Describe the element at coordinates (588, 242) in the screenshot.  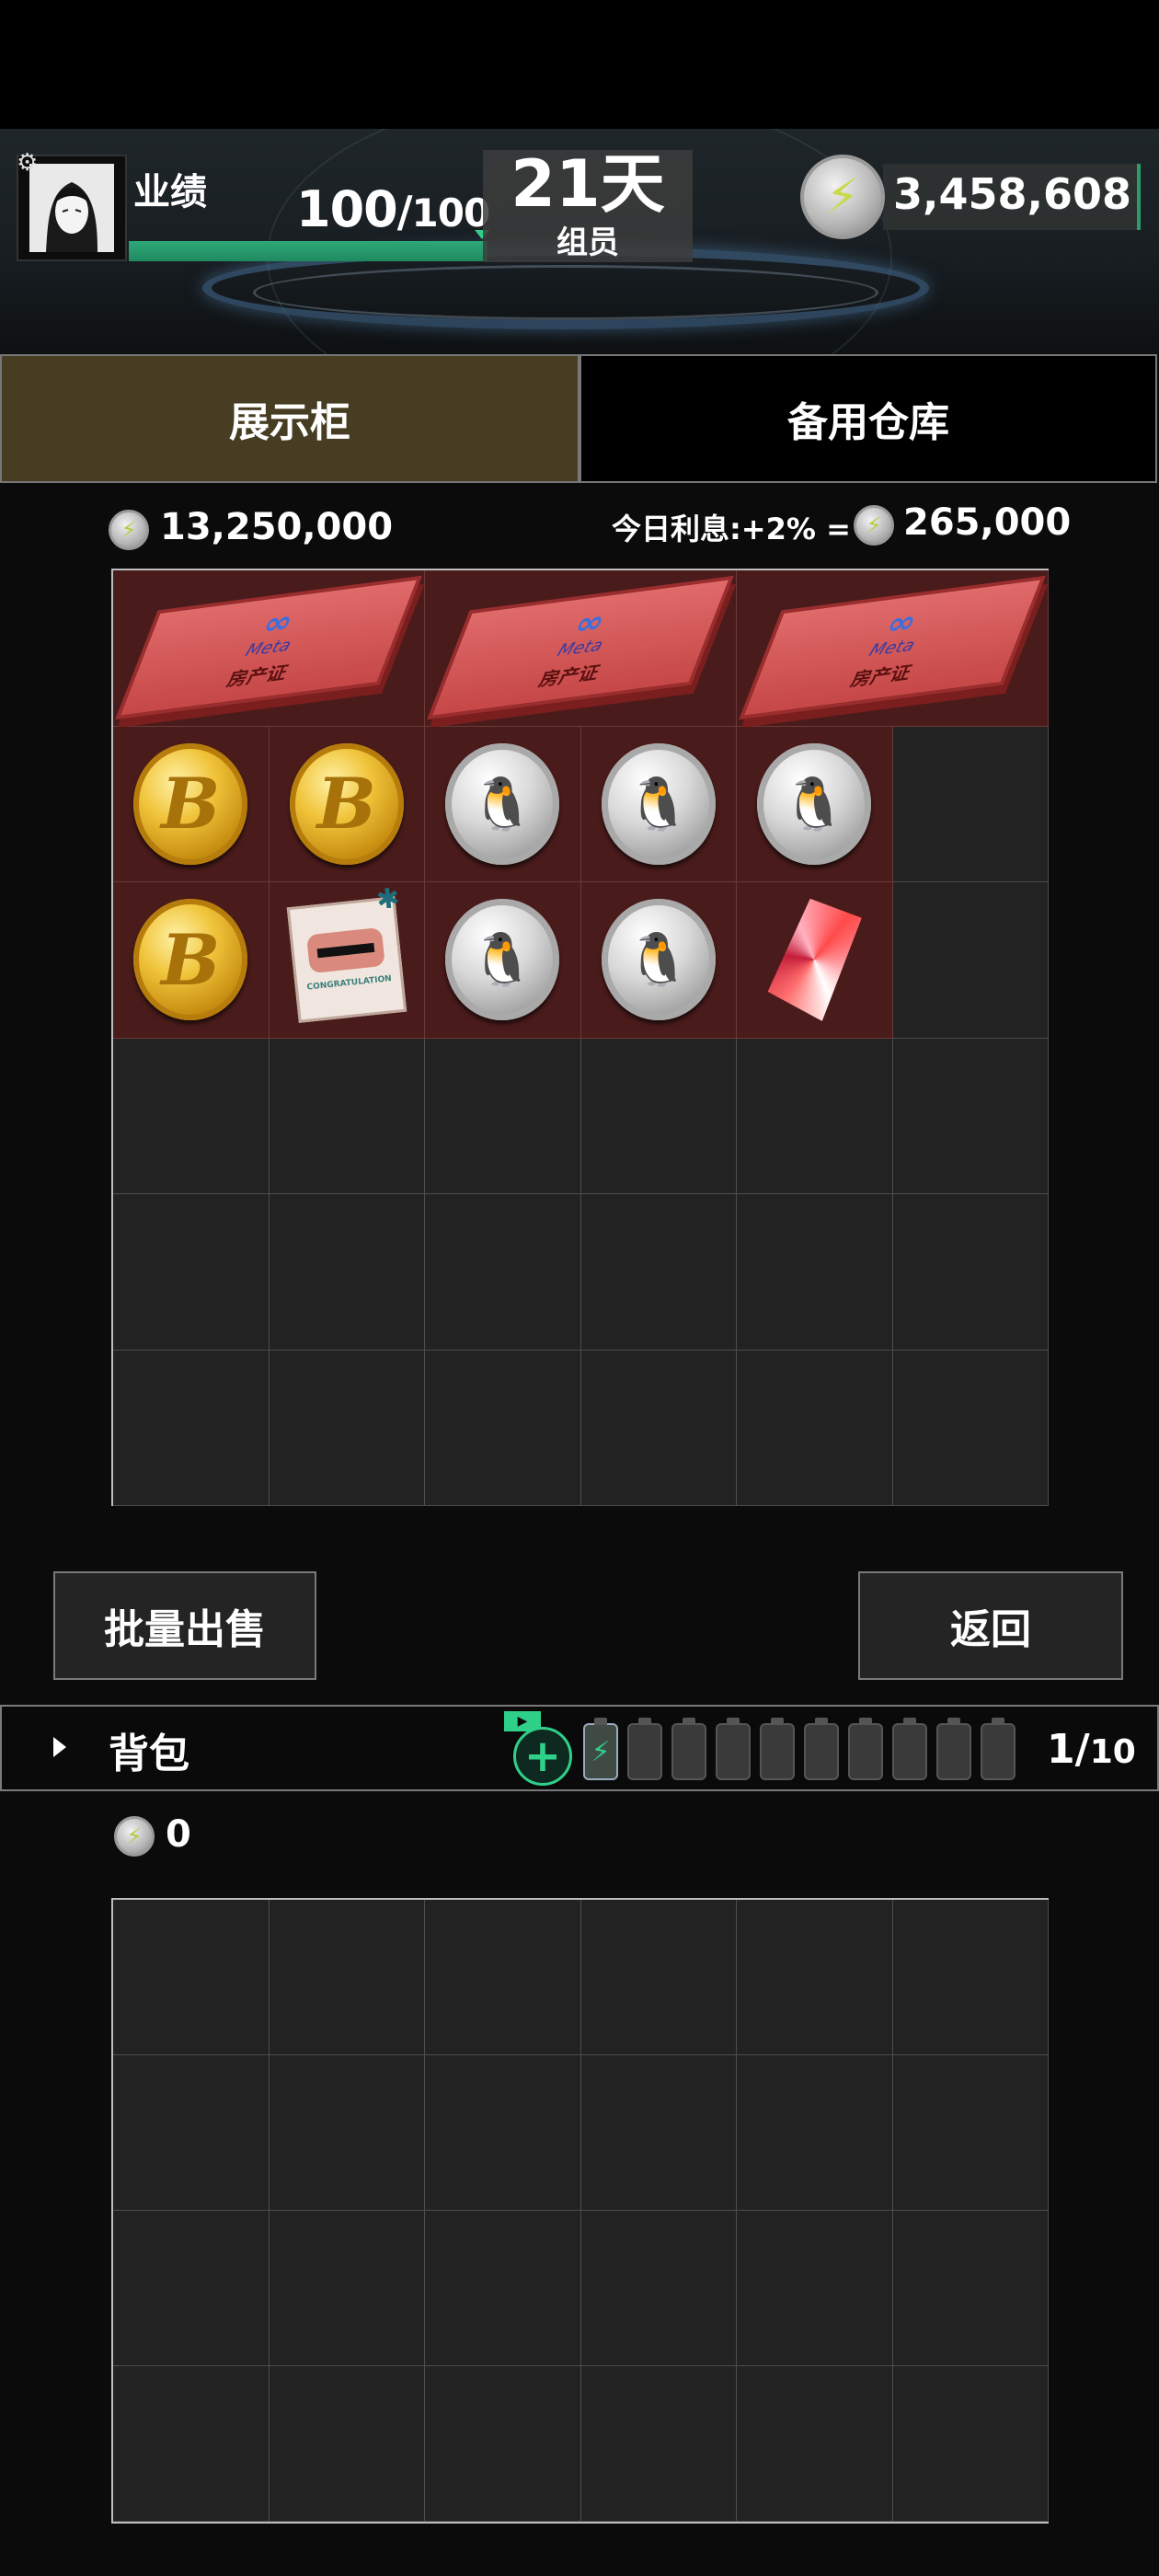
I see `rank-label: 组员` at that location.